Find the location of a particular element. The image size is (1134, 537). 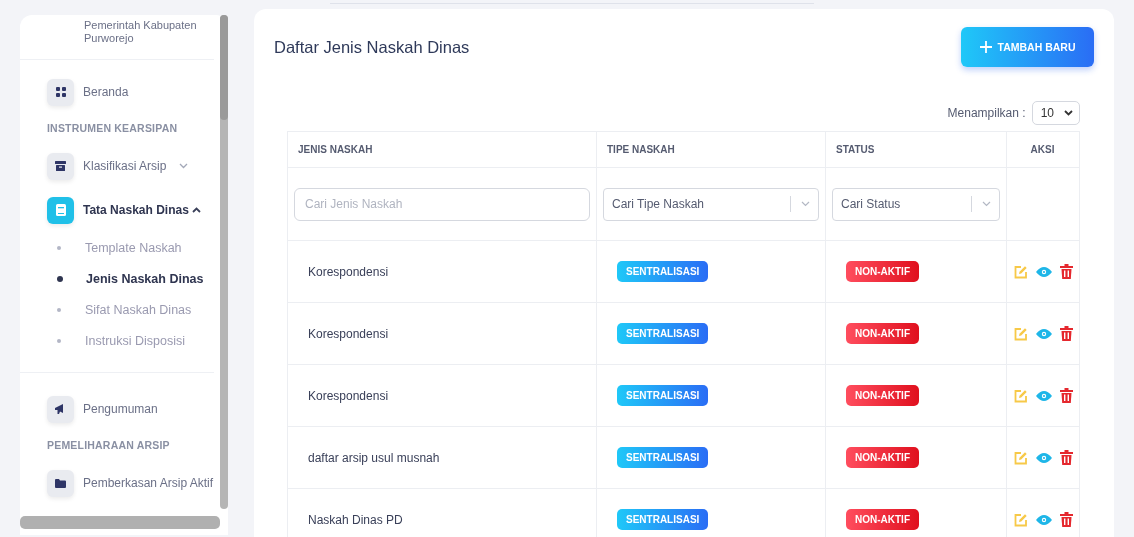

section-label: PEMELIHARAAN ARSIP is located at coordinates (108, 445).